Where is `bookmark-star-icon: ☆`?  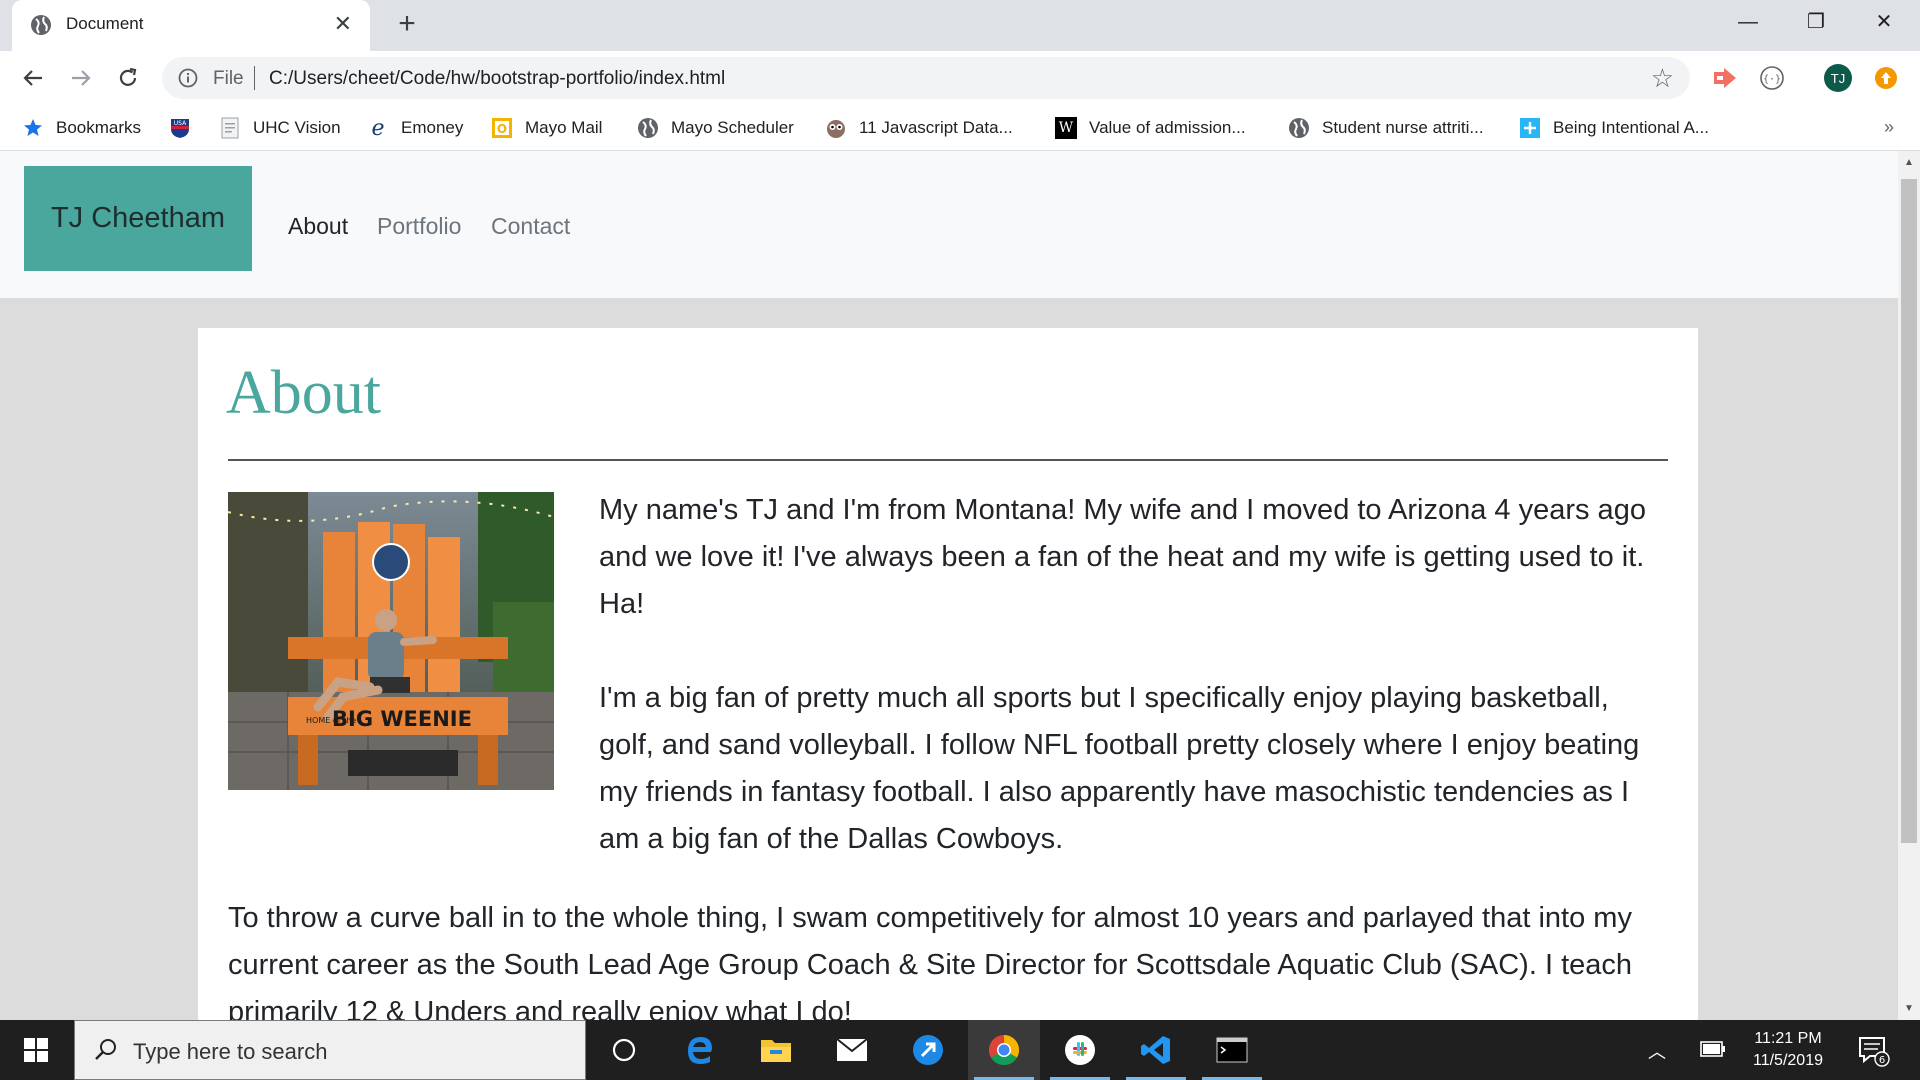 bookmark-star-icon: ☆ is located at coordinates (1662, 78).